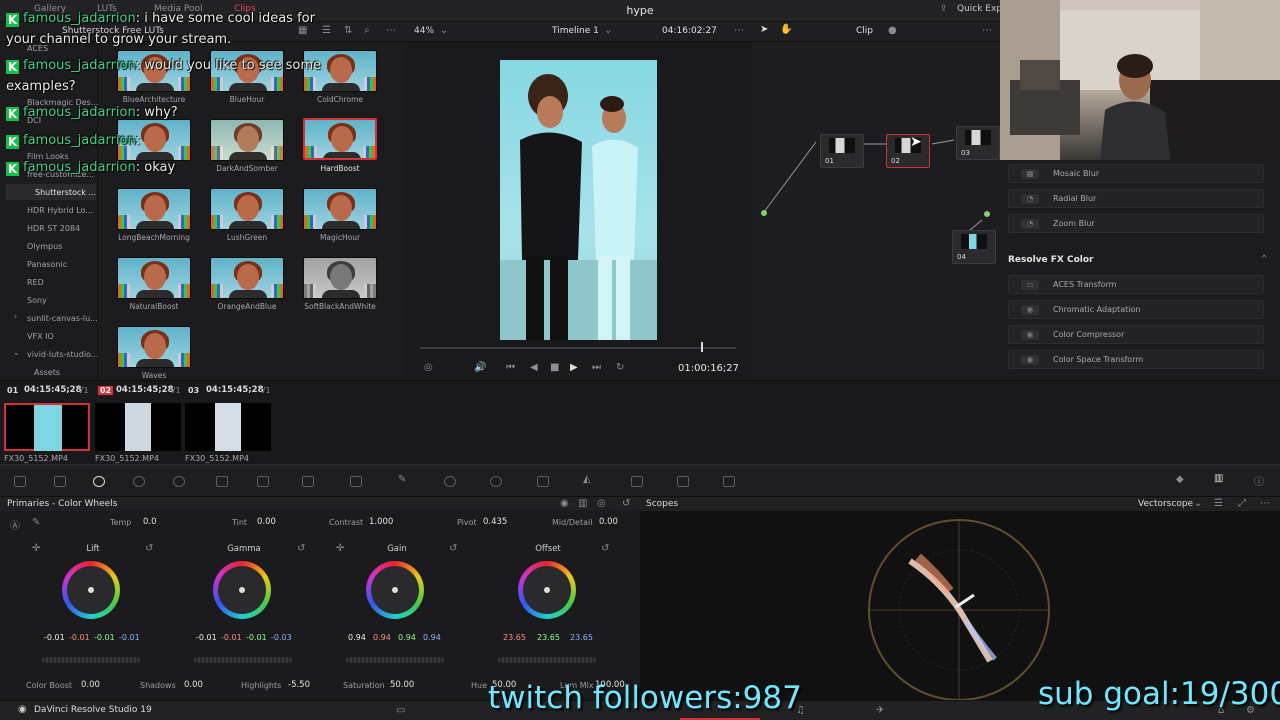  Describe the element at coordinates (1136, 309) in the screenshot. I see `fx-item-chromatic-adaptation: ◉ Chromatic Adaptation` at that location.